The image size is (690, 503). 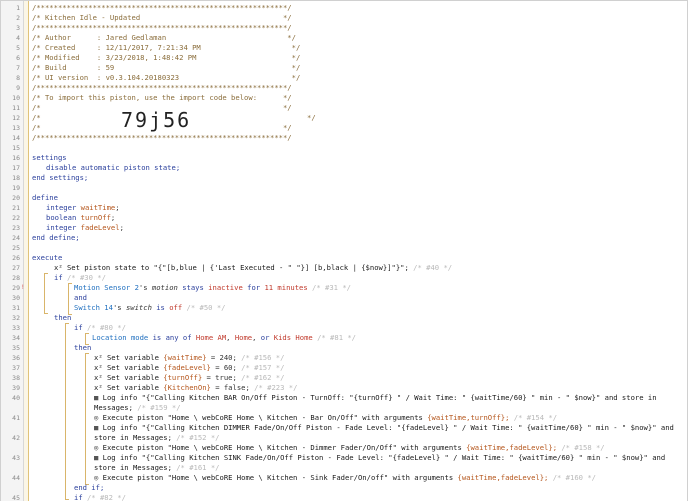 What do you see at coordinates (16, 148) in the screenshot?
I see `line-number: 15` at bounding box center [16, 148].